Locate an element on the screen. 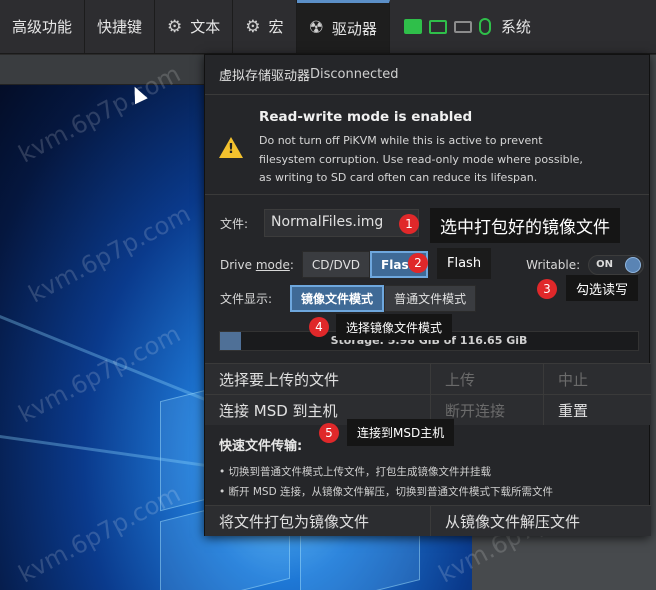 This screenshot has width=656, height=590. menu-advanced: 高级功能 is located at coordinates (43, 26).